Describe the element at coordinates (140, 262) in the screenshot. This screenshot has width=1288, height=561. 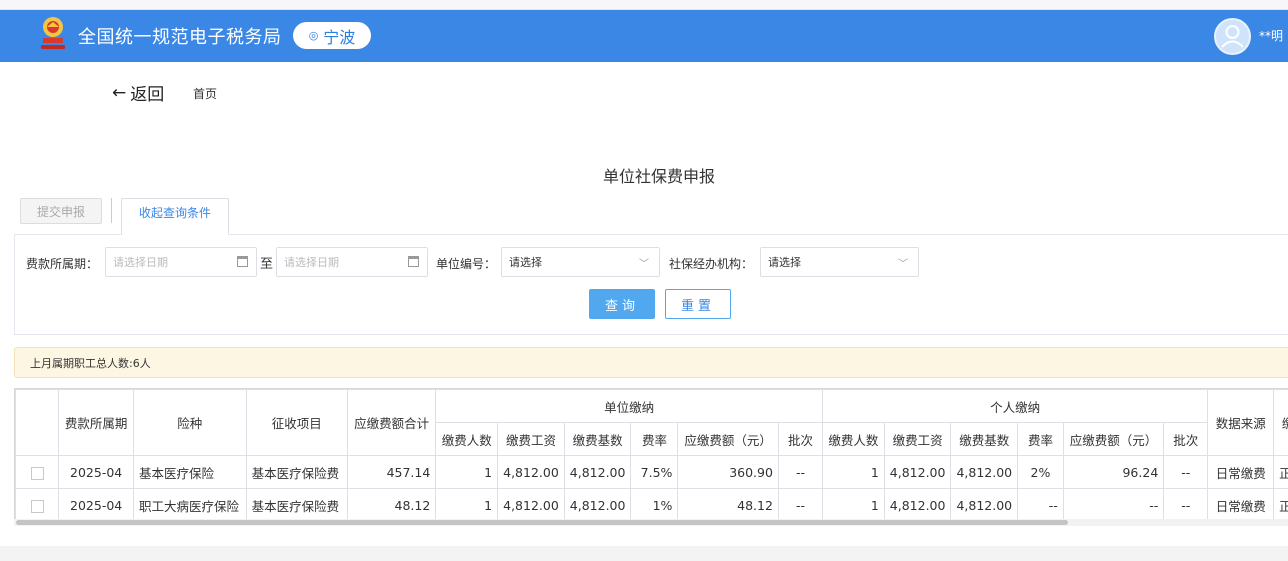
I see `period-start-placeholder: 请选择日期` at that location.